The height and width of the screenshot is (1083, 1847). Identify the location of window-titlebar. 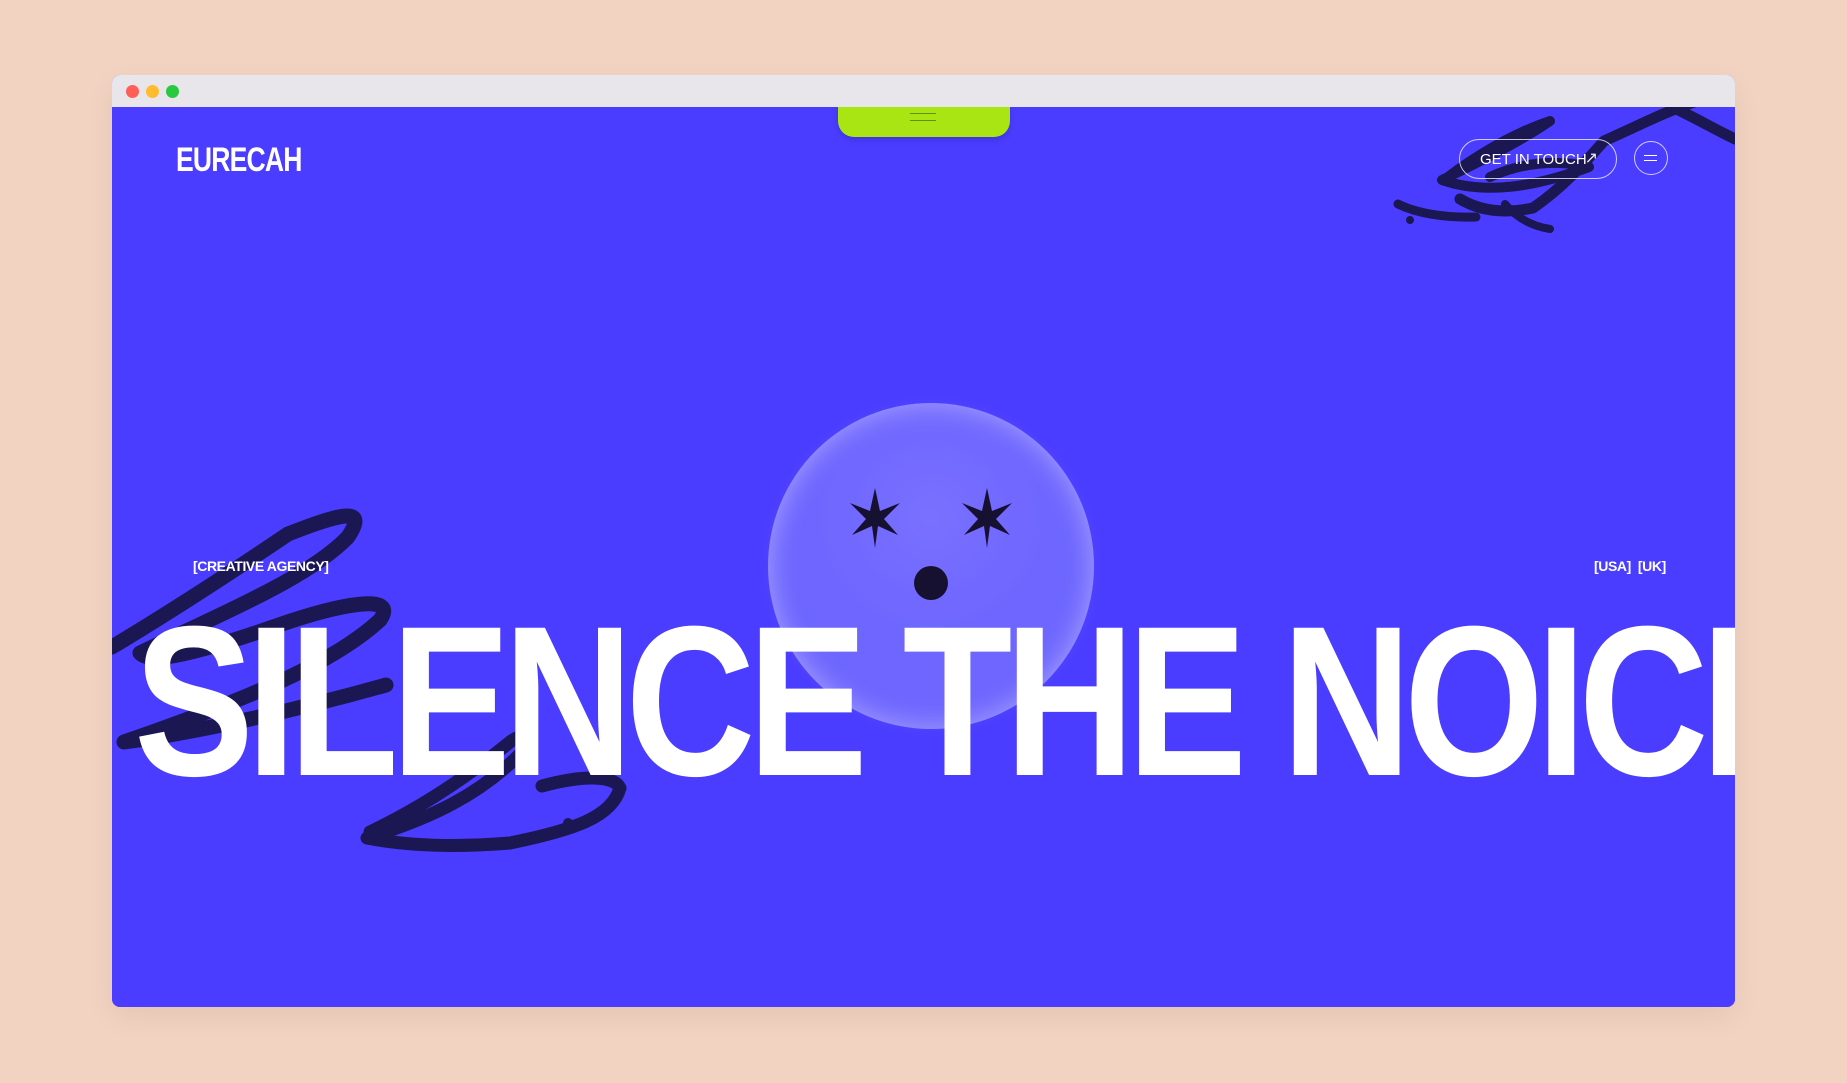
(923, 91).